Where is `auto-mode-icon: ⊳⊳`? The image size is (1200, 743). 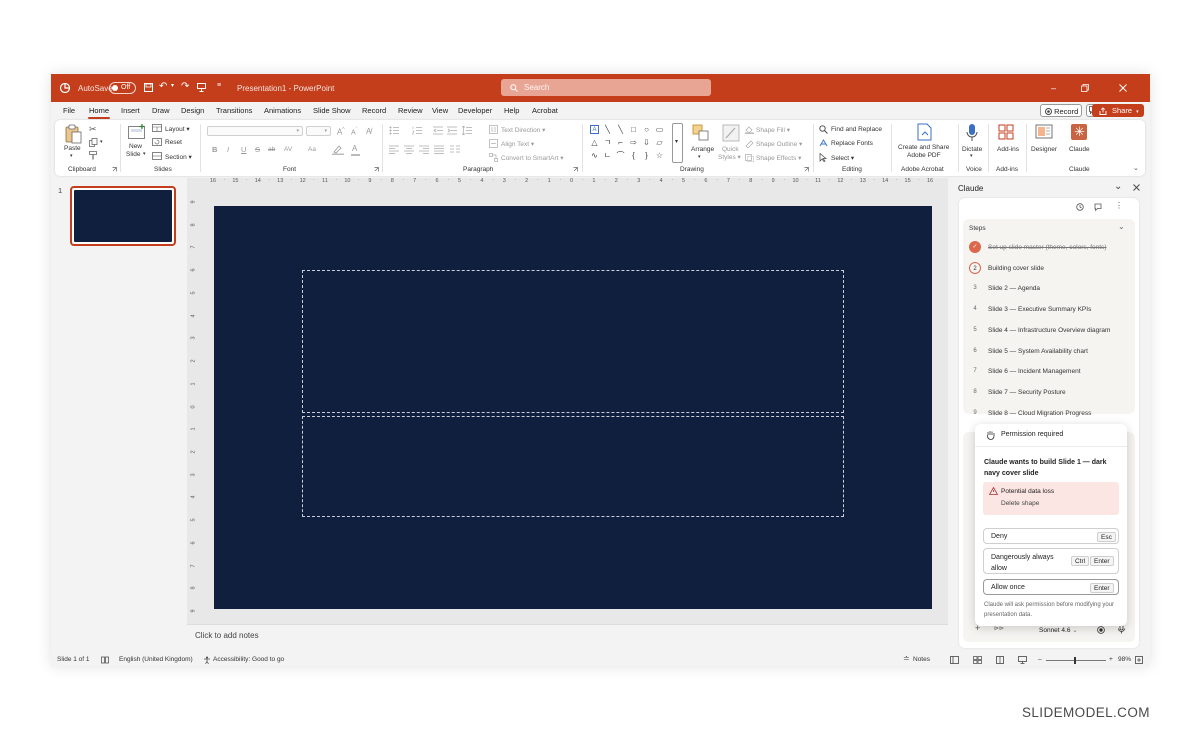 auto-mode-icon: ⊳⊳ is located at coordinates (999, 628).